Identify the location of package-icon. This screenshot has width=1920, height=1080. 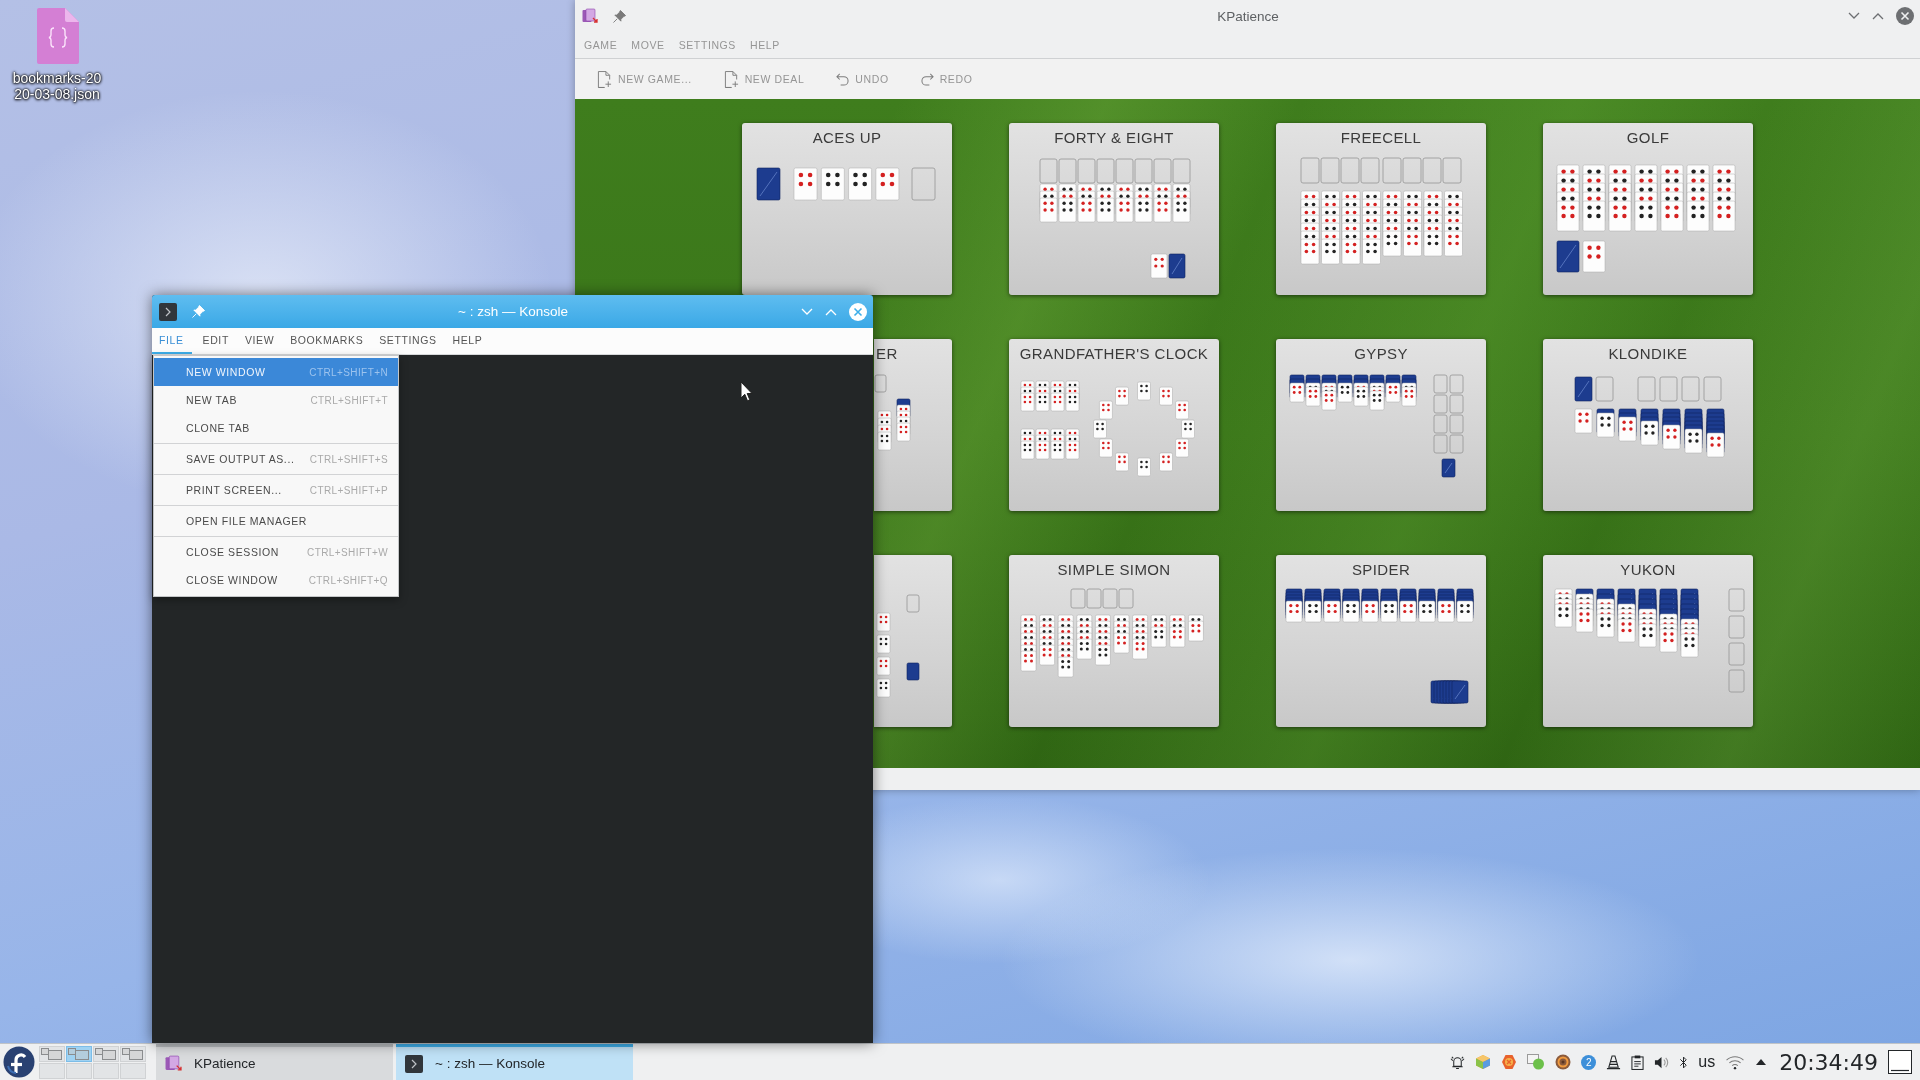
(1483, 1062).